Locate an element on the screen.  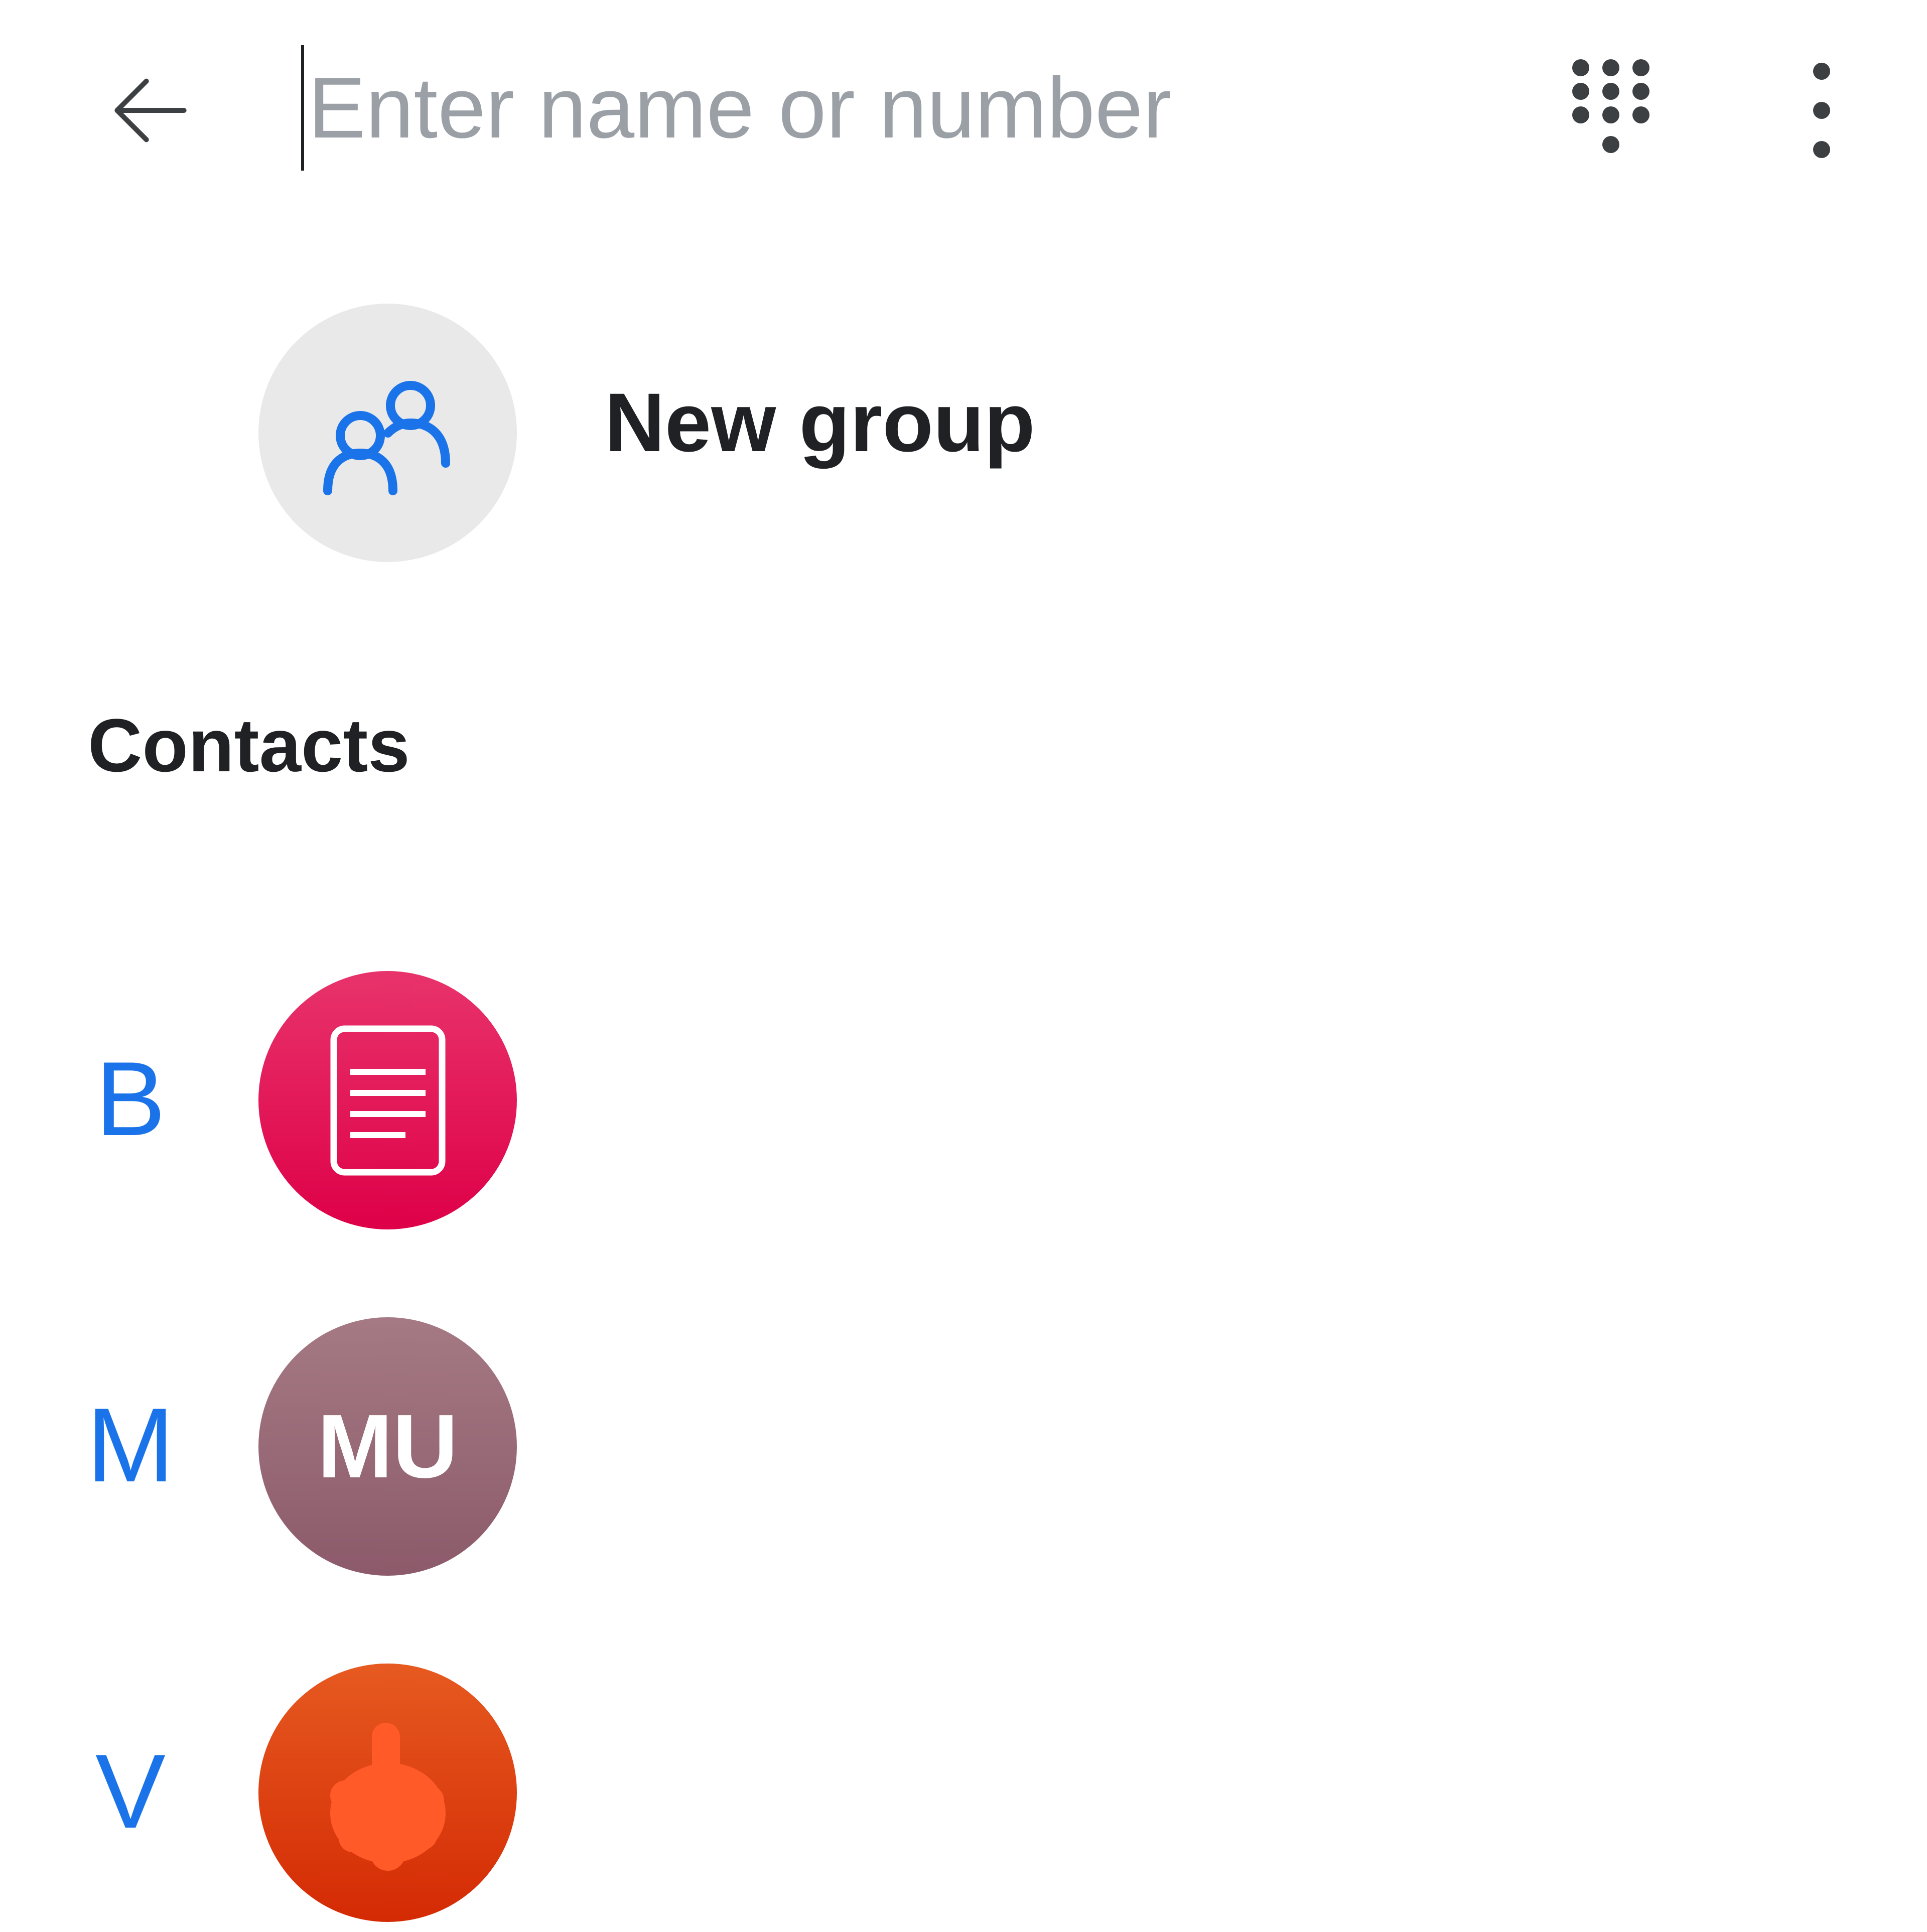
contact-avatar: MU is located at coordinates (387, 1446).